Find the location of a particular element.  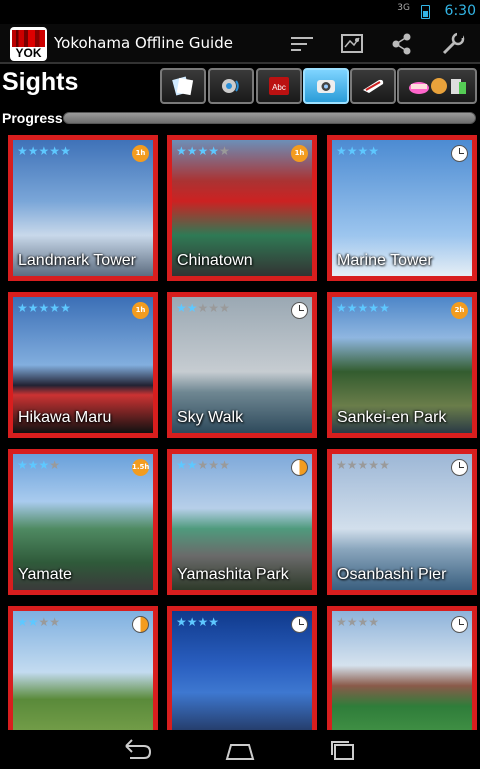

sight-tile: ★★★★★ Yamashita Park is located at coordinates (242, 522).